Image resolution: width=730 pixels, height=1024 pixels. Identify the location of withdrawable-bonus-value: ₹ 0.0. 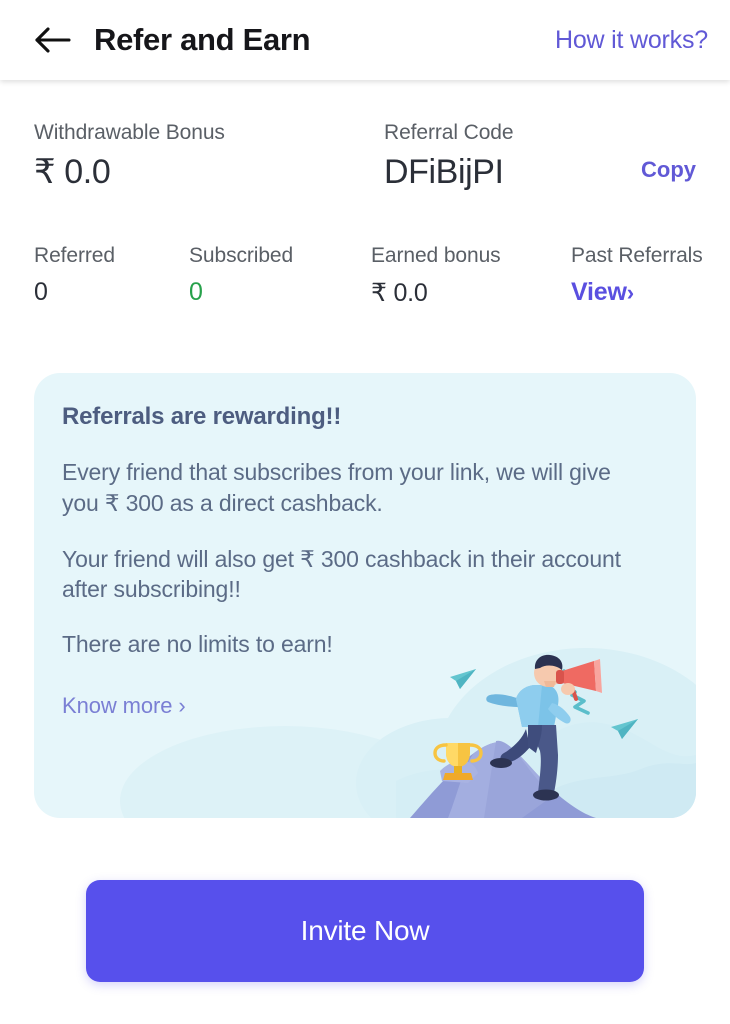
(72, 172).